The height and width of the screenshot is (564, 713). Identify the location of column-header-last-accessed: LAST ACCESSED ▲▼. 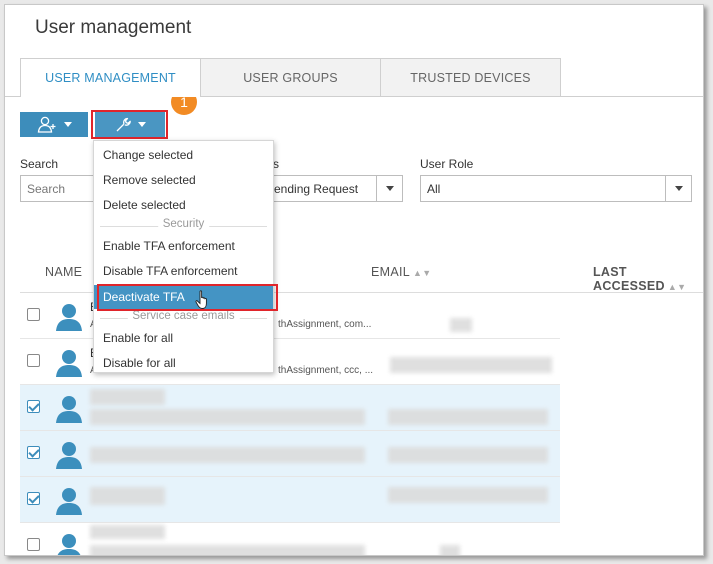
(648, 279).